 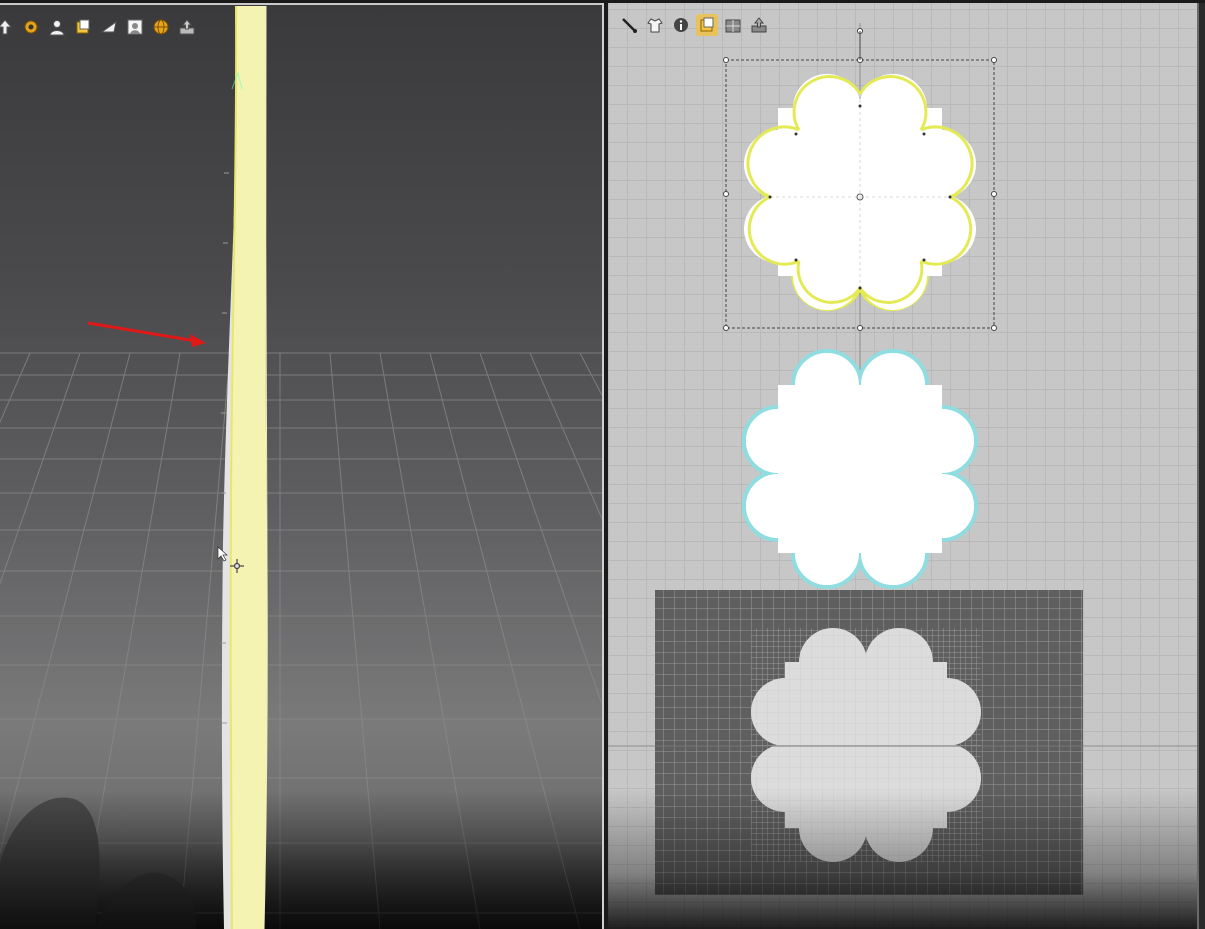 What do you see at coordinates (694, 25) in the screenshot?
I see `2d-toolbar` at bounding box center [694, 25].